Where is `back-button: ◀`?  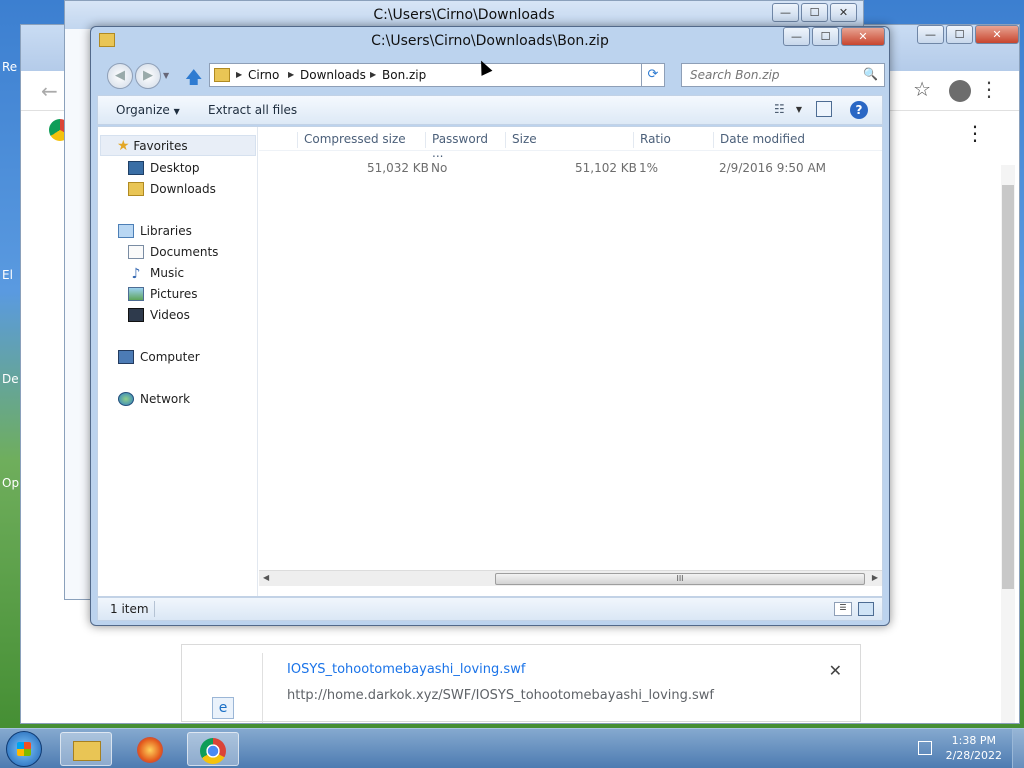
back-button: ◀ is located at coordinates (120, 76).